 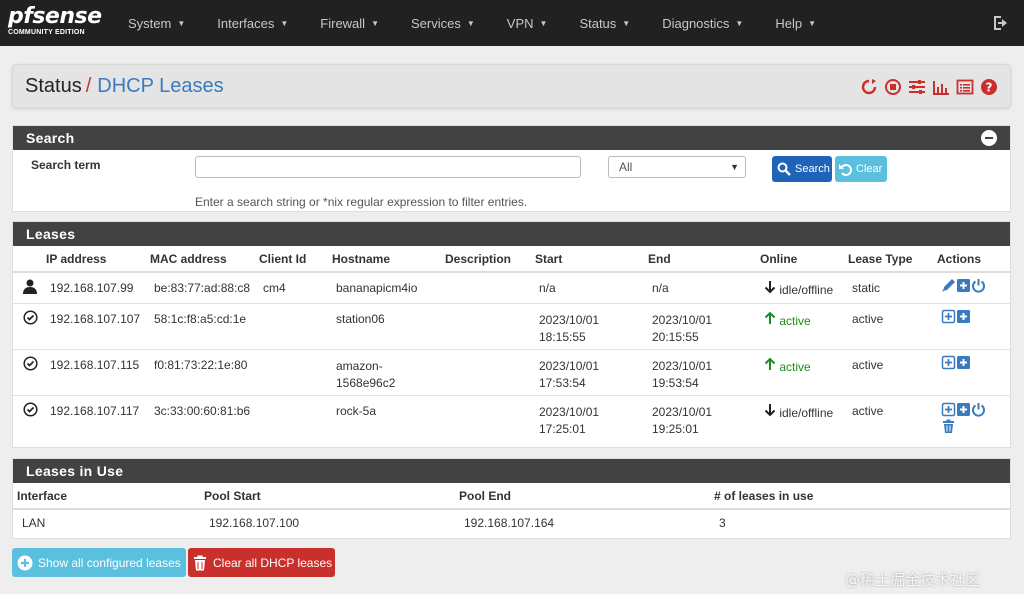 What do you see at coordinates (156, 23) in the screenshot?
I see `menu-system: System ▼` at bounding box center [156, 23].